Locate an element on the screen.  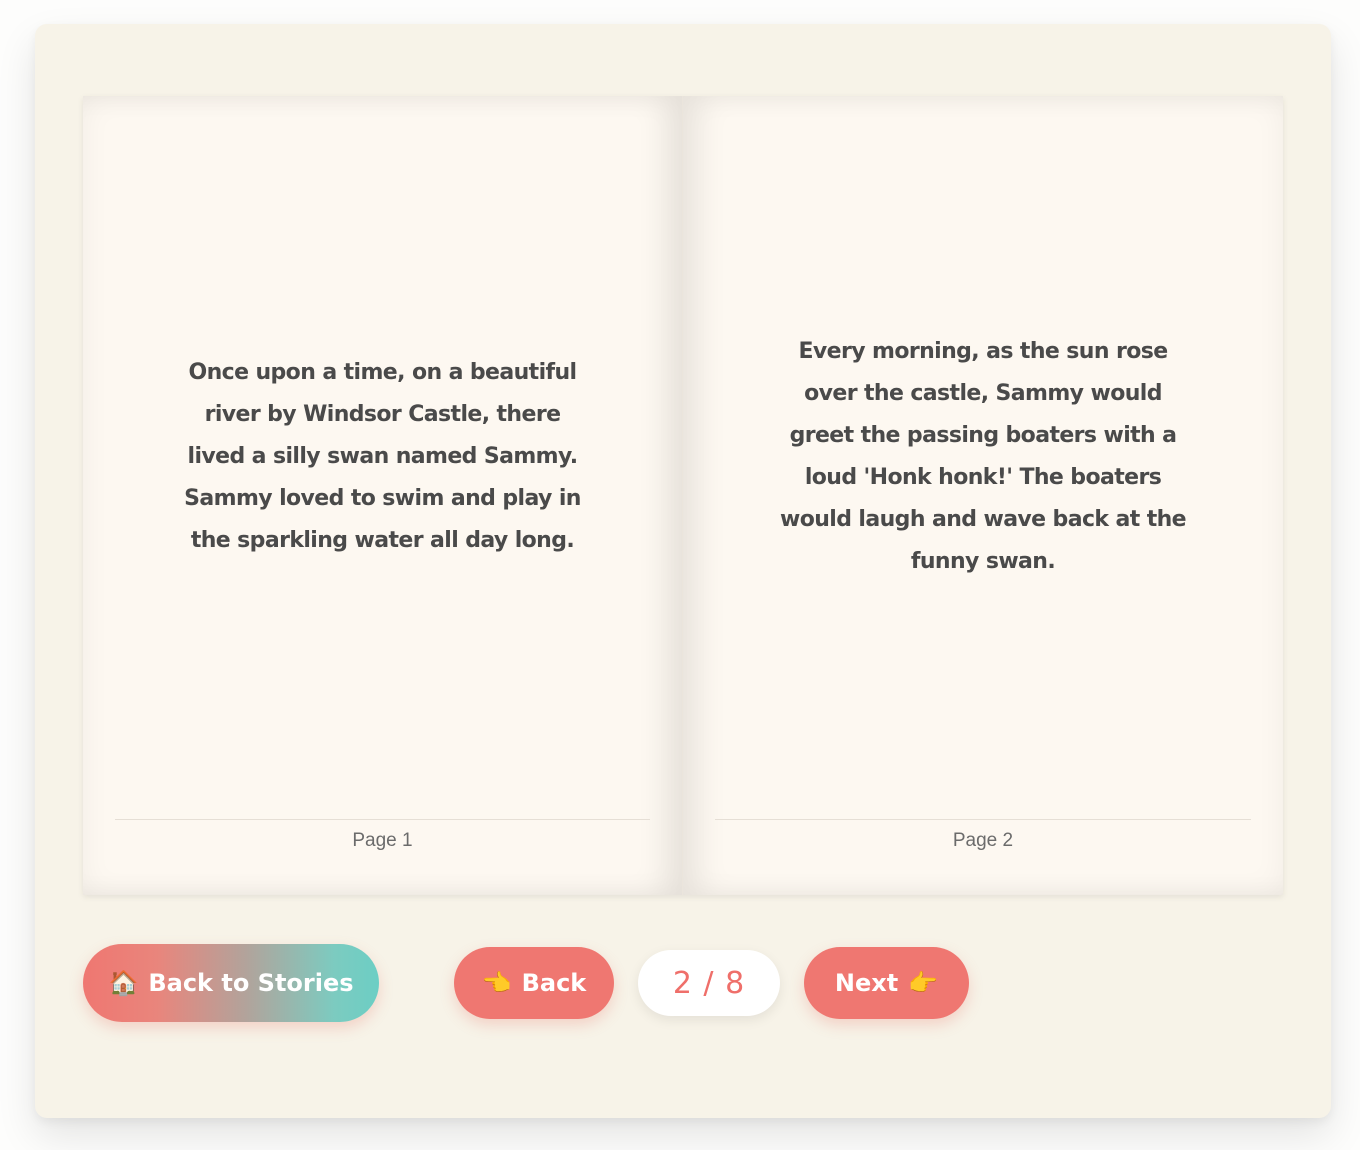
next-page-button: Next 👉 is located at coordinates (886, 983).